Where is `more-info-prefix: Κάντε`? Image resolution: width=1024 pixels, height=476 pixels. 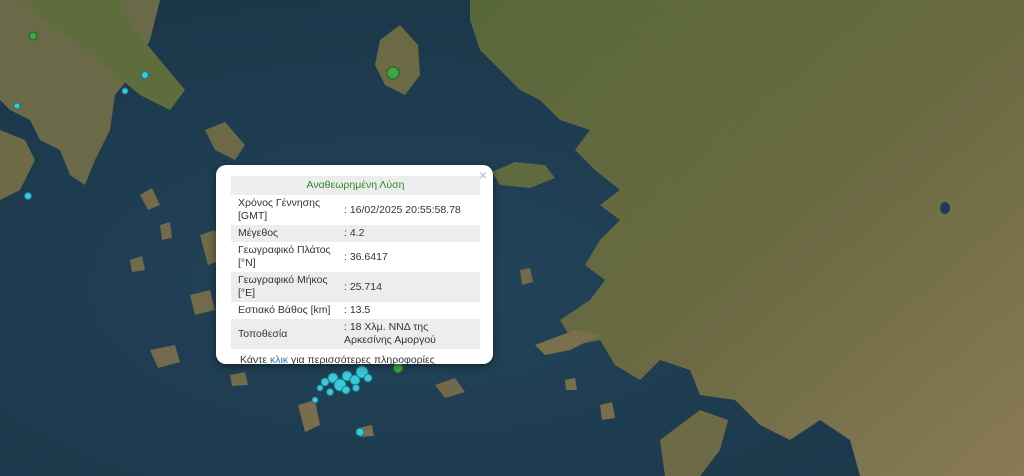 more-info-prefix: Κάντε is located at coordinates (254, 360).